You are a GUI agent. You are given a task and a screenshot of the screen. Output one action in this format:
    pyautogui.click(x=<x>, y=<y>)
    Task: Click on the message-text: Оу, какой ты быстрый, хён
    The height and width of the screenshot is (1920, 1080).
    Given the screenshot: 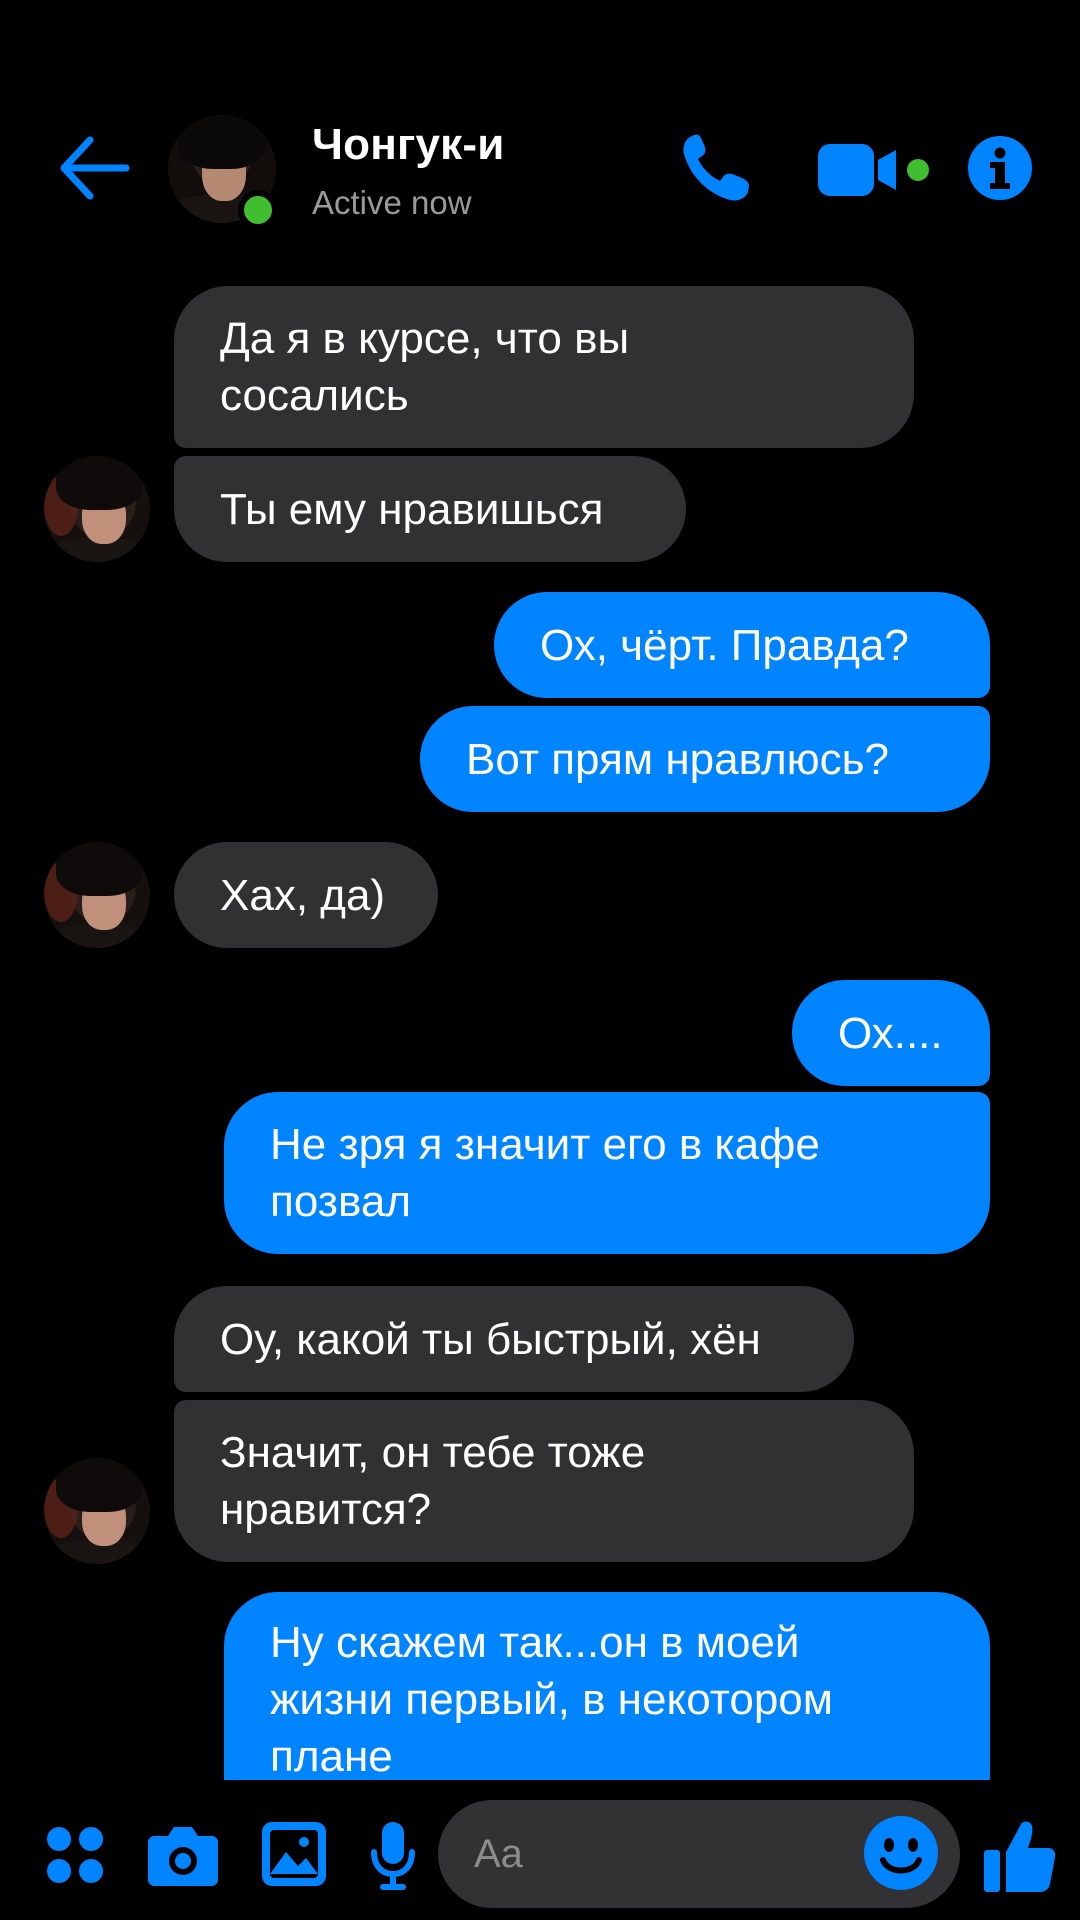 What is the action you would take?
    pyautogui.click(x=490, y=1339)
    